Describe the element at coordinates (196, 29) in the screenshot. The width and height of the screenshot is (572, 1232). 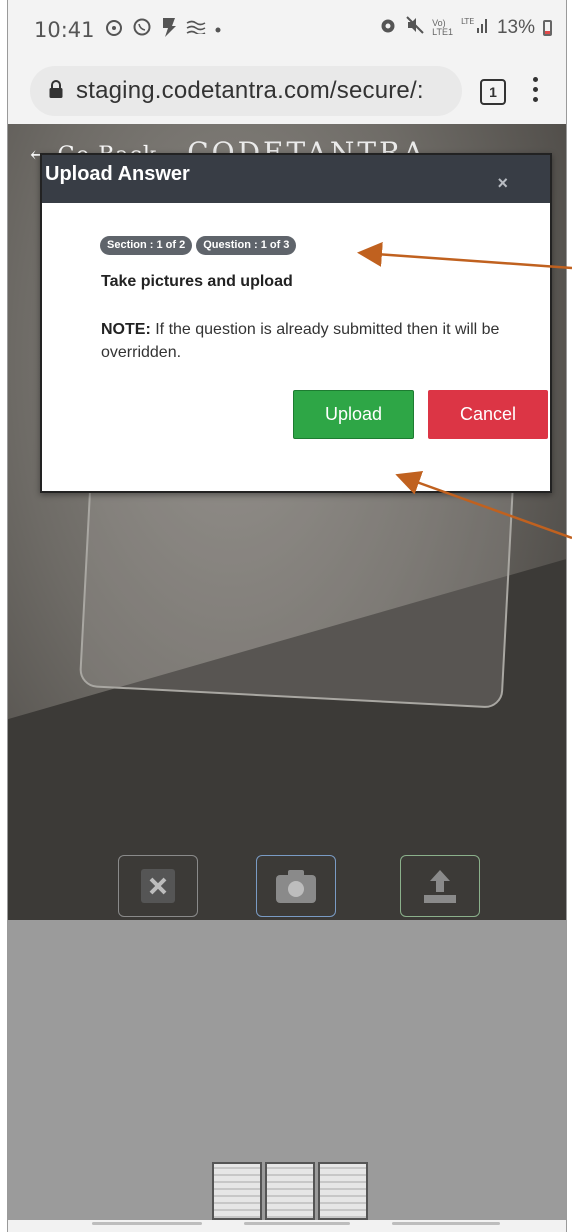
I see `notification-icon` at that location.